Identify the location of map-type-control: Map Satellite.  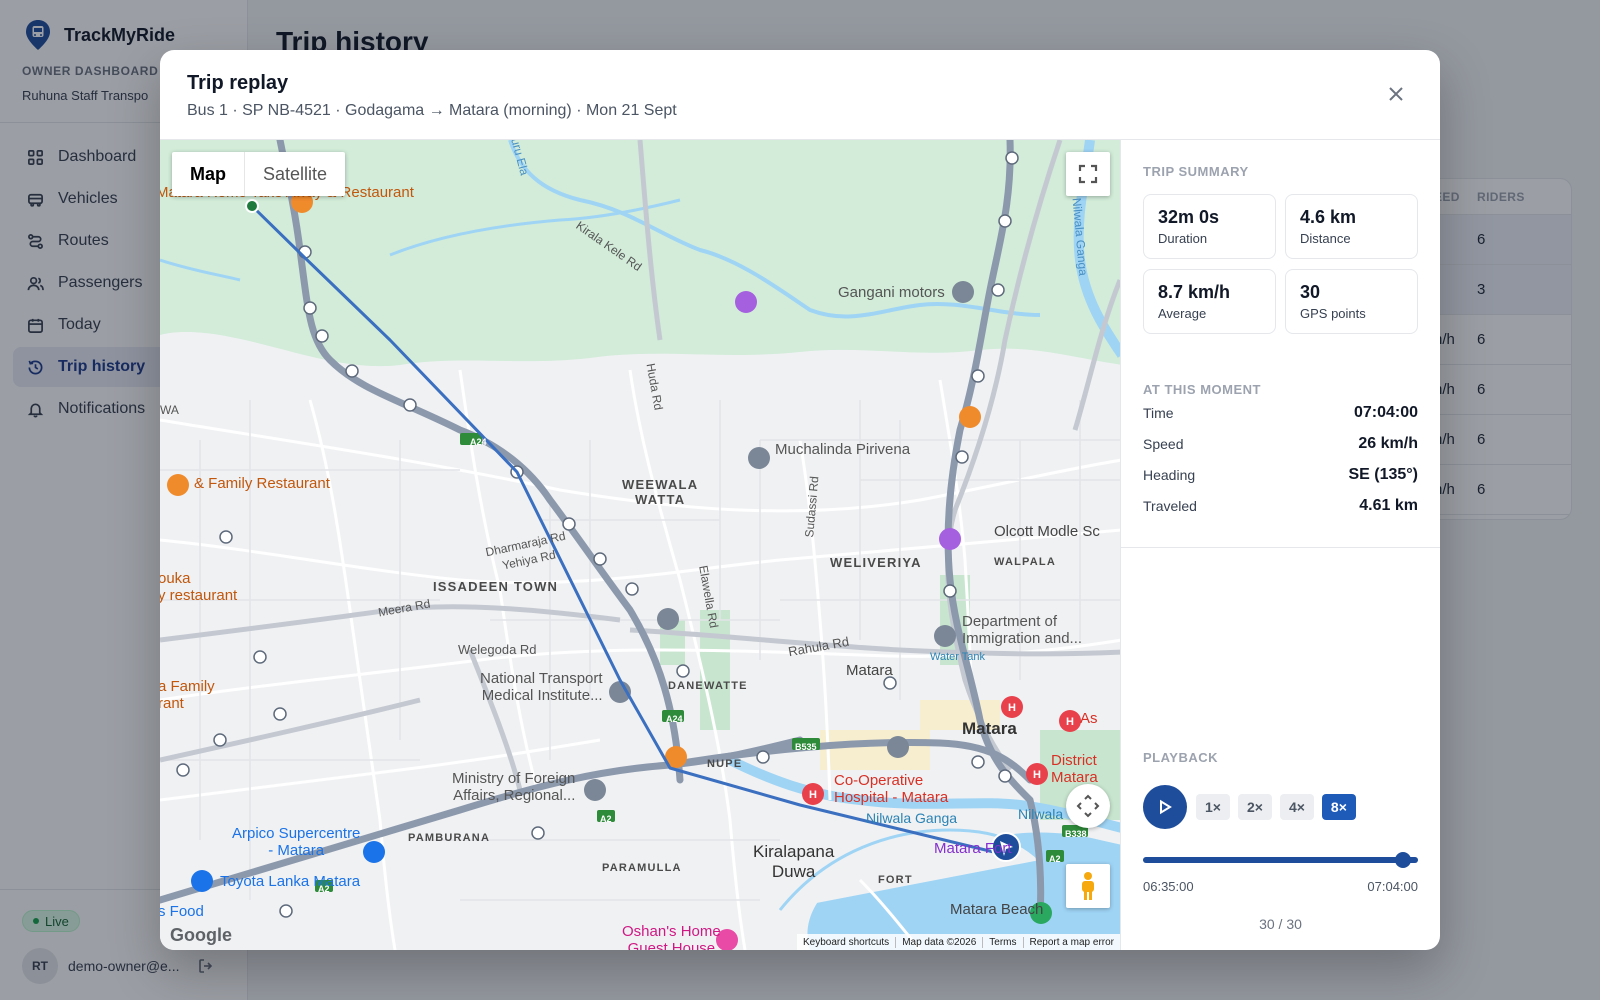
(259, 174).